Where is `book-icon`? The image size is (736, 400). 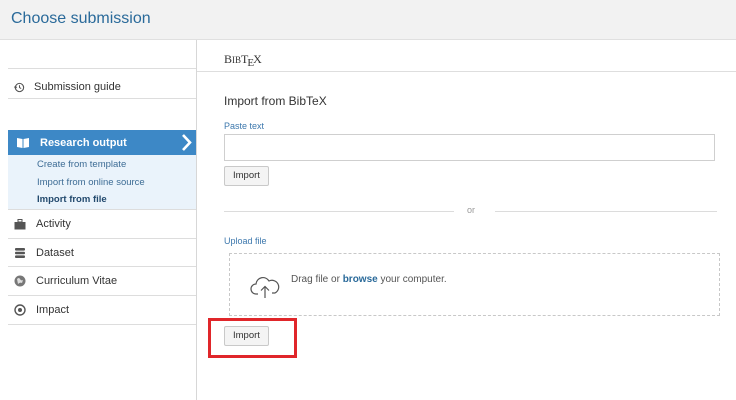
book-icon is located at coordinates (23, 142).